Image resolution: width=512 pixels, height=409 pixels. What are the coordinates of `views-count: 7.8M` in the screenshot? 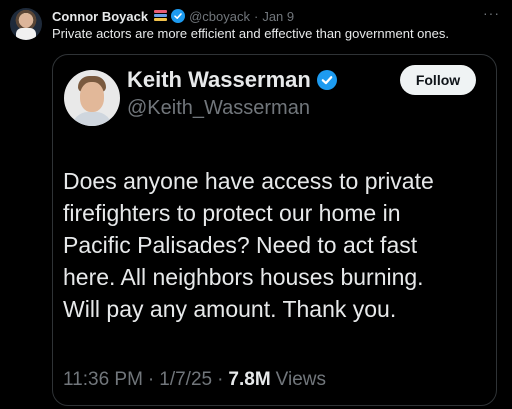 It's located at (249, 379).